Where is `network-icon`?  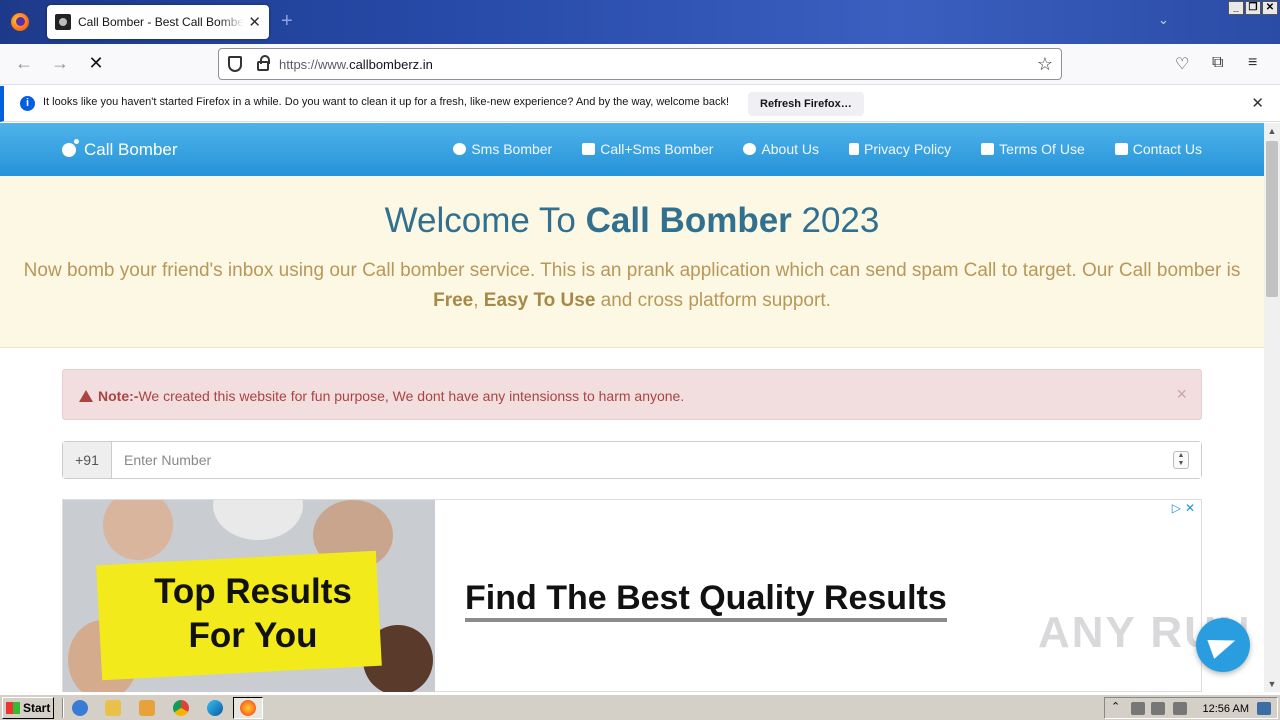 network-icon is located at coordinates (1158, 708).